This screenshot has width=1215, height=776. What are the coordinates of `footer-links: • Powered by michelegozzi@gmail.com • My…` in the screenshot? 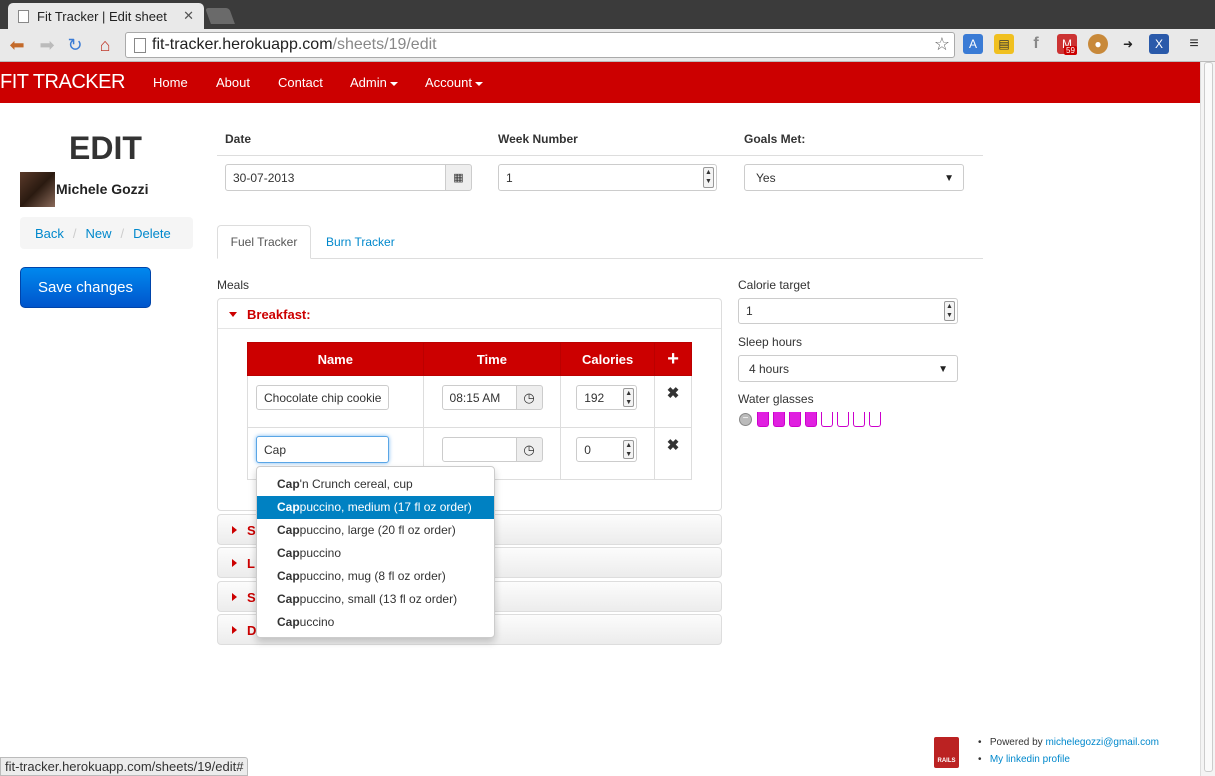 It's located at (1068, 751).